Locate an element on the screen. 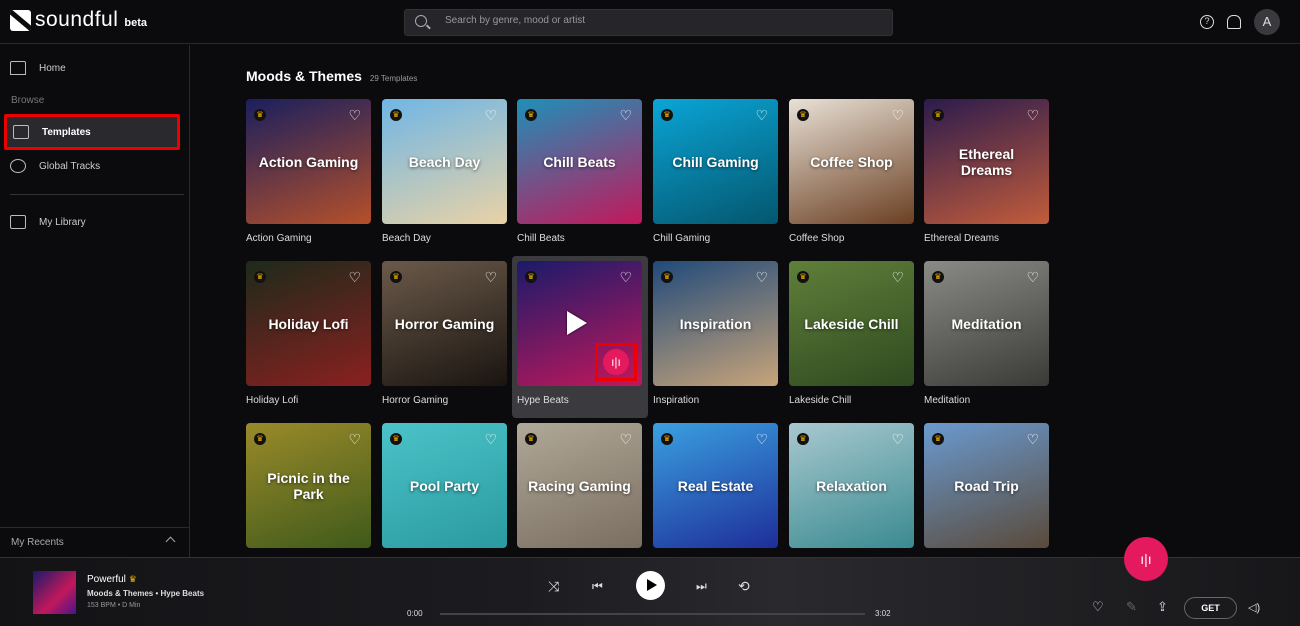 Image resolution: width=1300 pixels, height=626 pixels. previous-icon: ⏮ is located at coordinates (597, 586).